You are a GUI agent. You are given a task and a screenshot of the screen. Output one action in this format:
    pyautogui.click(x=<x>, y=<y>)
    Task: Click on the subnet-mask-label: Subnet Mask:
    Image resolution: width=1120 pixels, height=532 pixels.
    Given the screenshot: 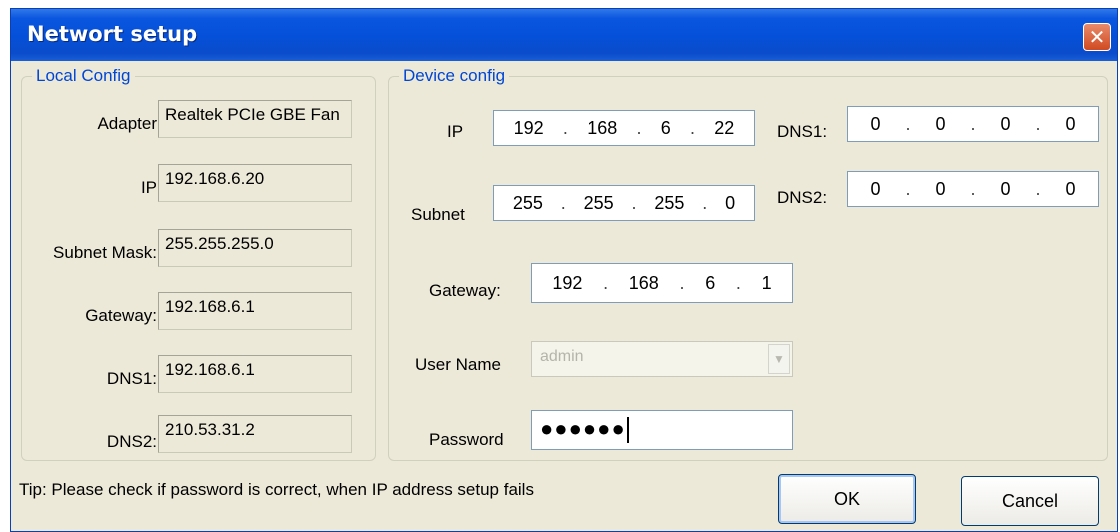 What is the action you would take?
    pyautogui.click(x=105, y=252)
    